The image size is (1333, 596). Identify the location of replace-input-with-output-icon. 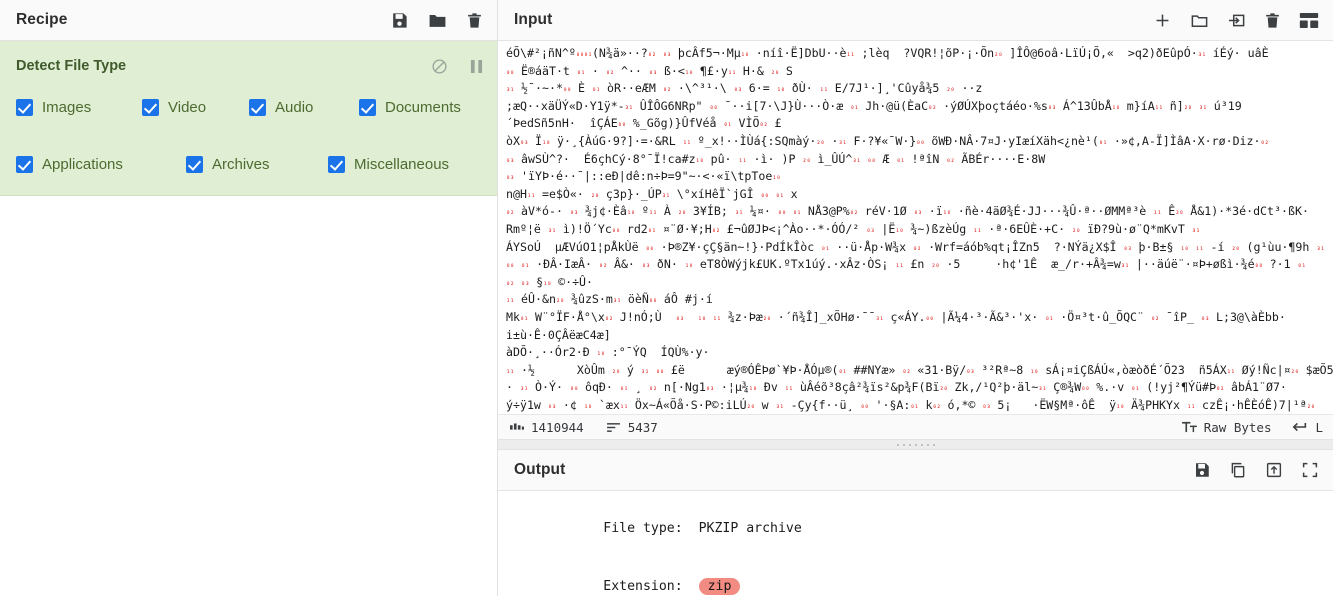
(1274, 470).